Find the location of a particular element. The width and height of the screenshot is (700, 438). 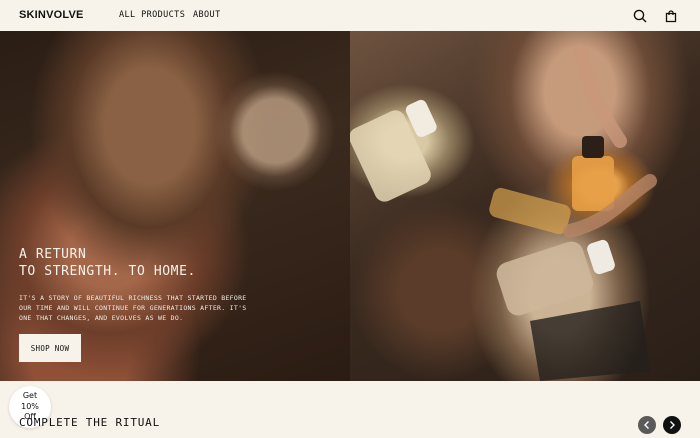

section-title: COMPLETE THE RITUAL is located at coordinates (90, 422).